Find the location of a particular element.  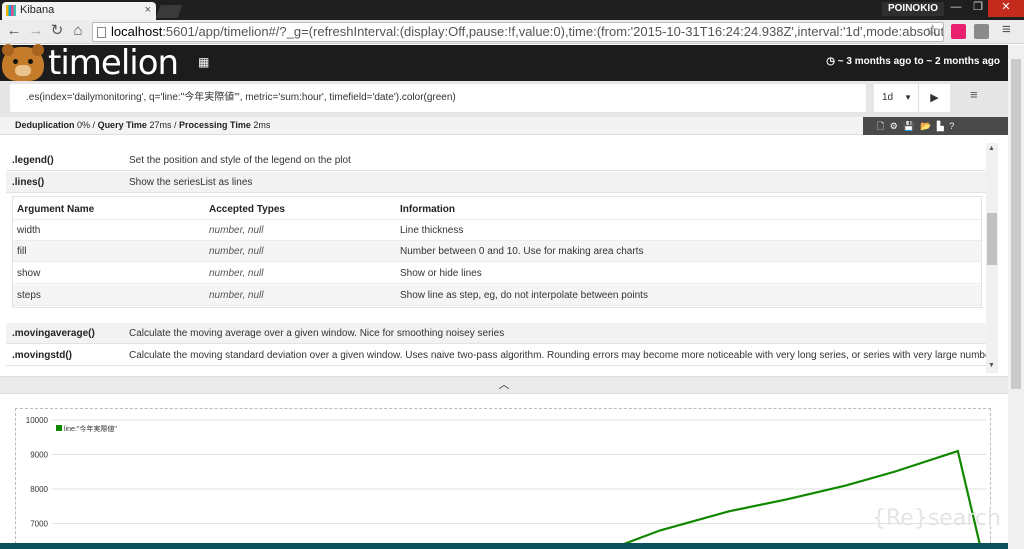

header-accepted-types: Accepted Types is located at coordinates (247, 209).